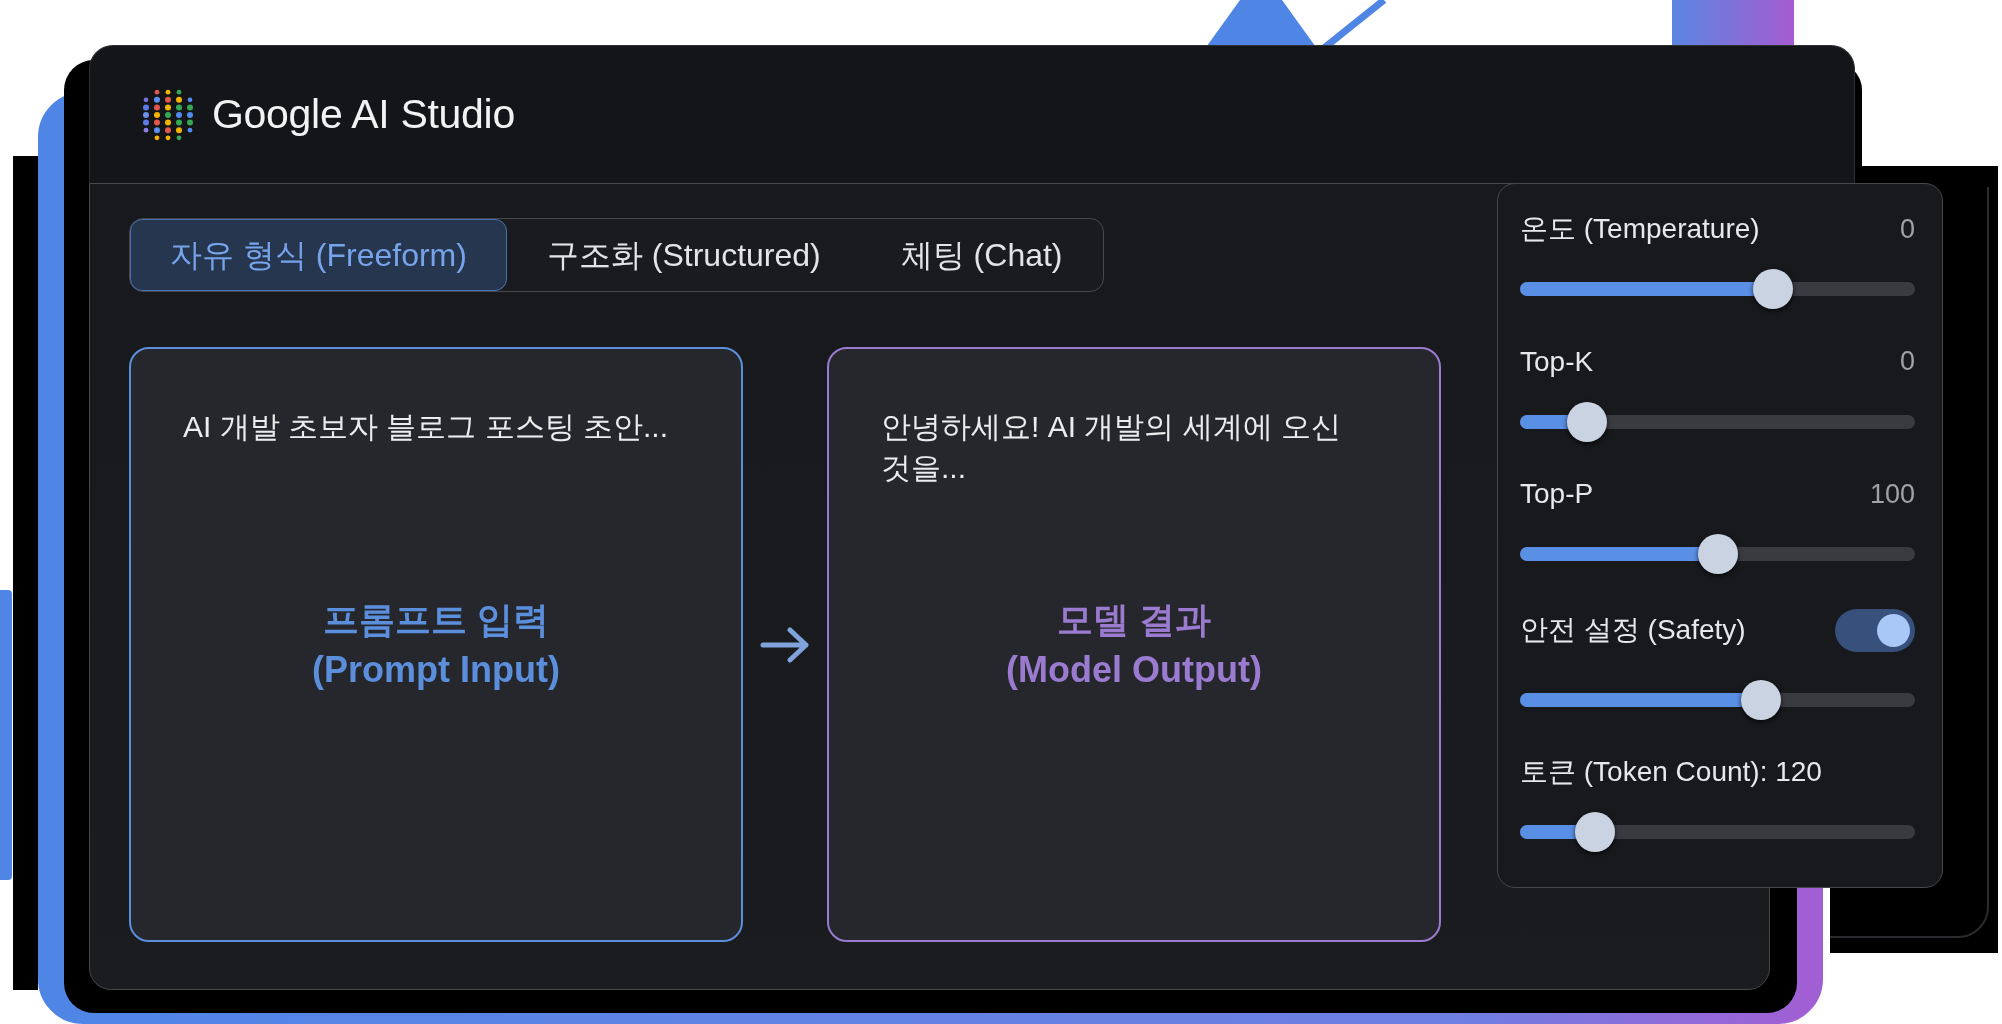  Describe the element at coordinates (785, 644) in the screenshot. I see `arrow-icon` at that location.